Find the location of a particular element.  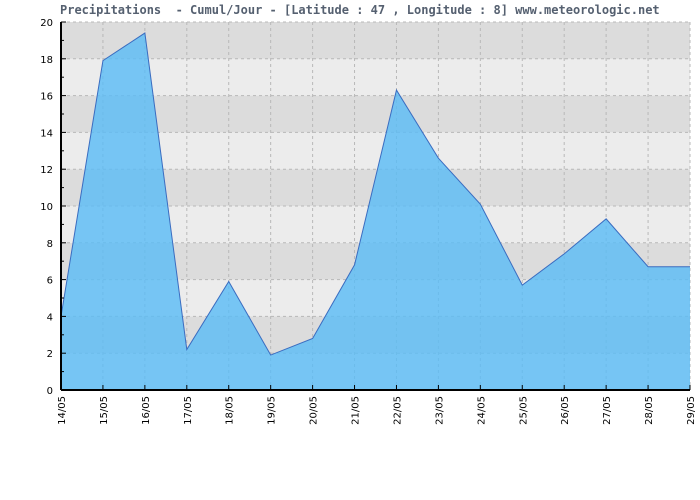

x-tick-label: 16/05 is located at coordinates (146, 410).